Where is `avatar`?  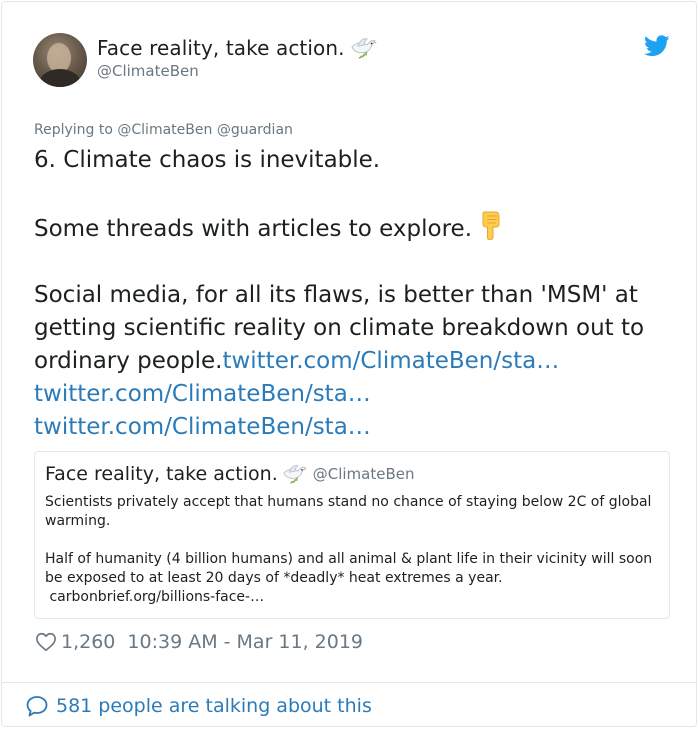 avatar is located at coordinates (60, 60).